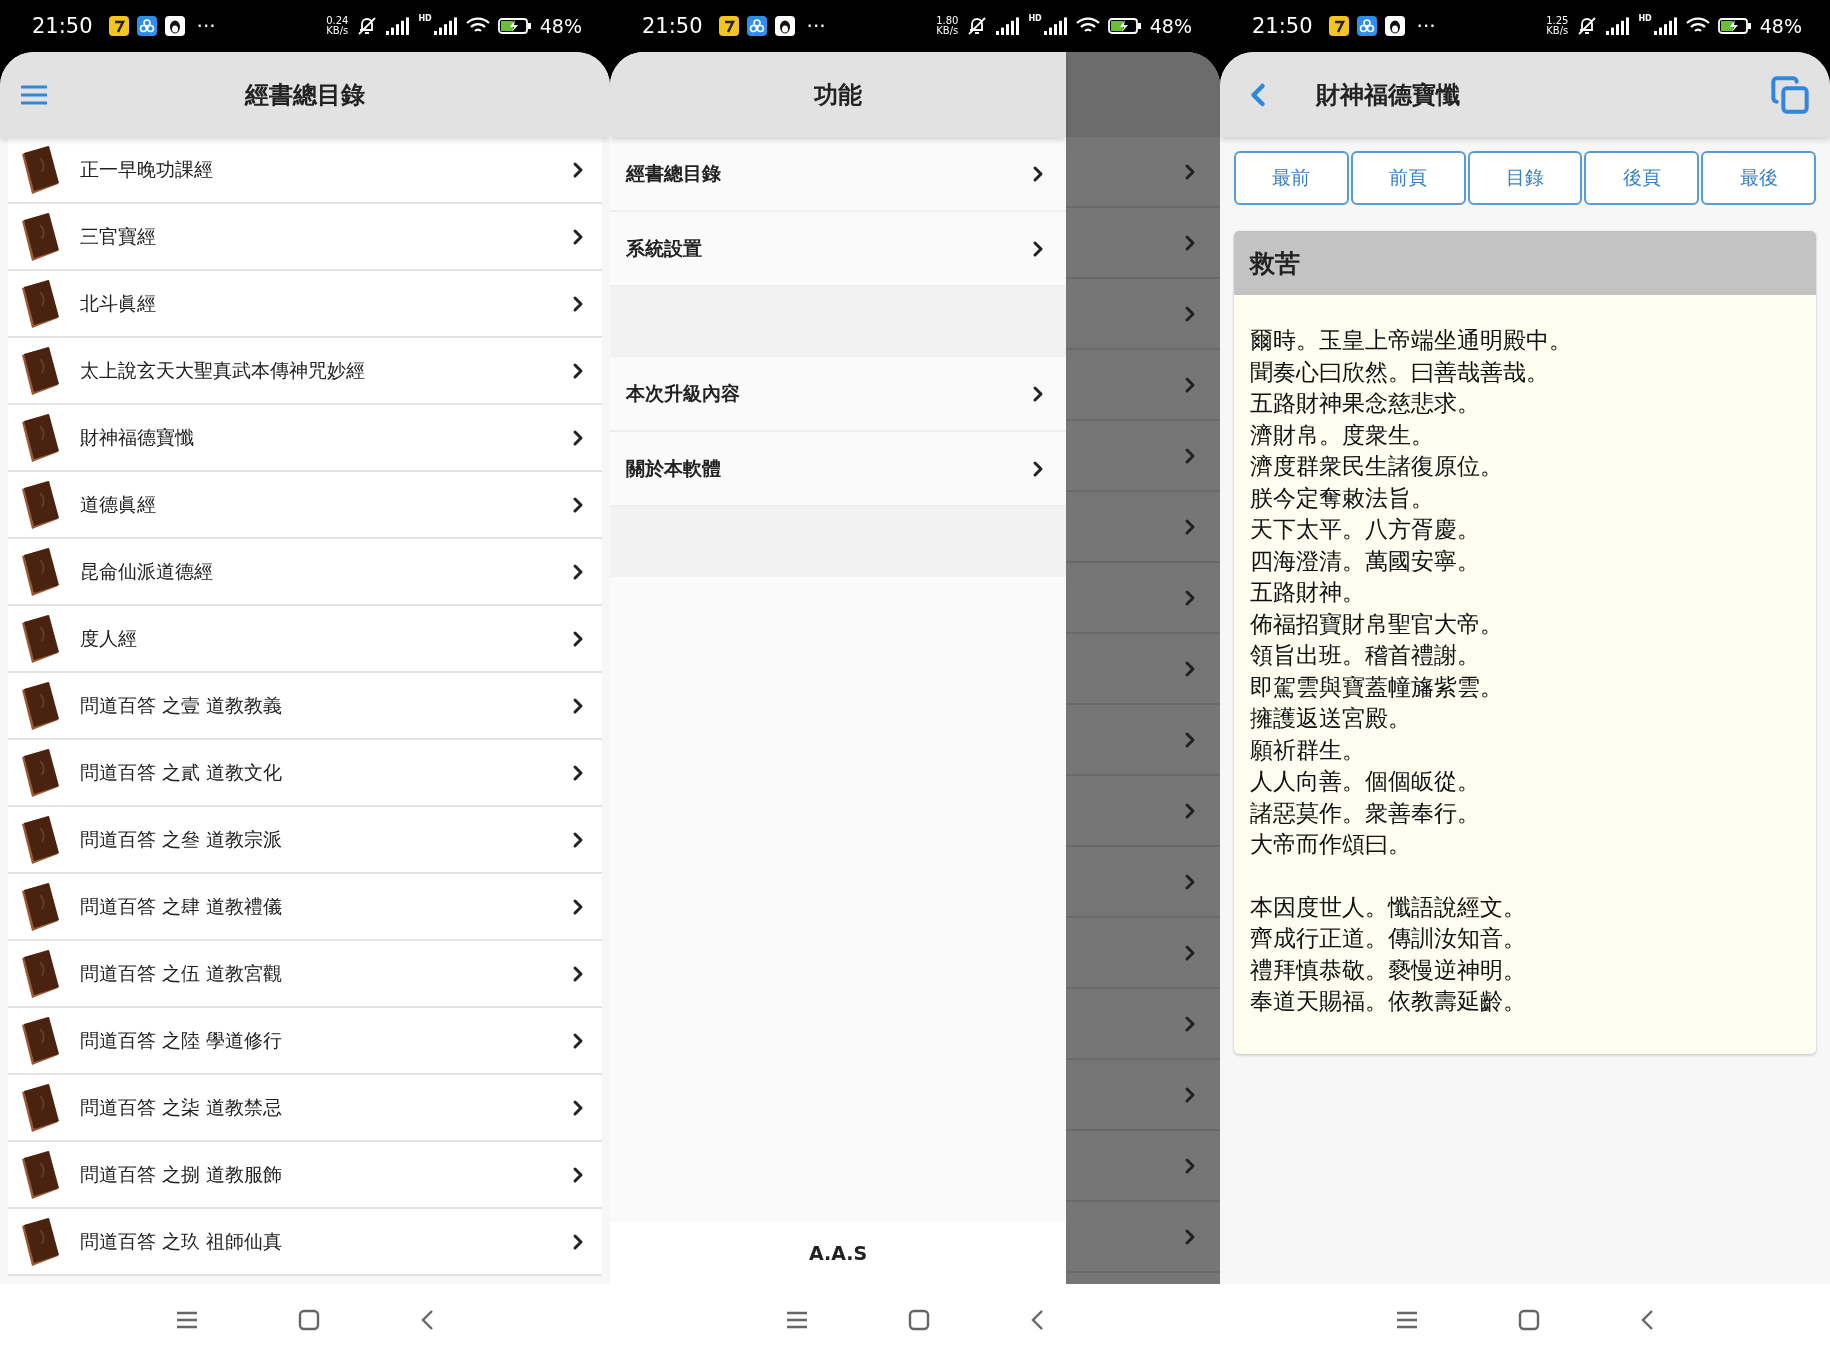 This screenshot has height=1356, width=1830. I want to click on scripture-line: 五路財神。, so click(1308, 592).